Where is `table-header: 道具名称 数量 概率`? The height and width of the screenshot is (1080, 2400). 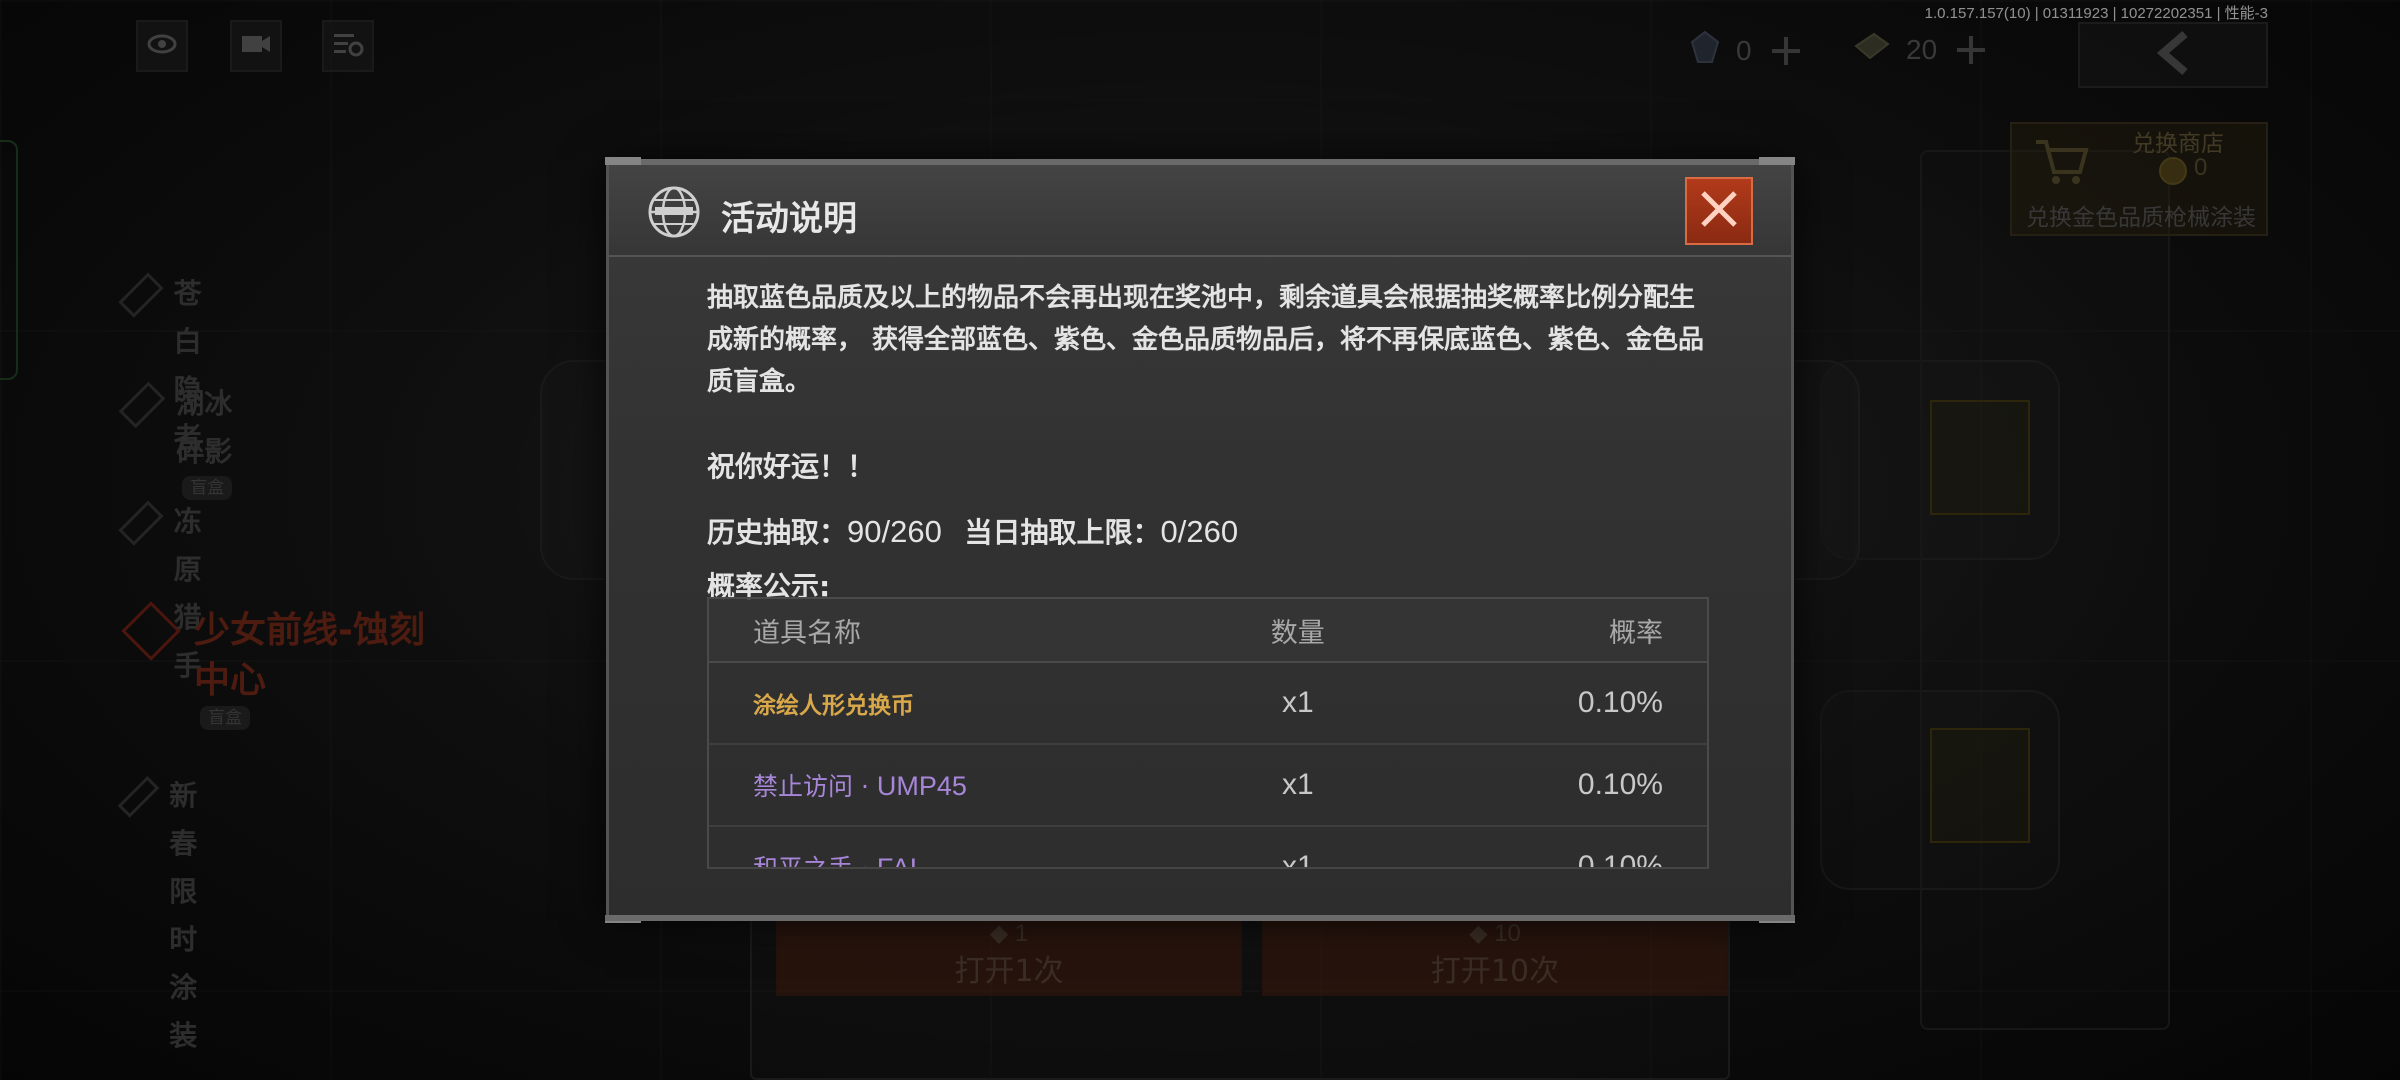
table-header: 道具名称 数量 概率 is located at coordinates (1208, 631).